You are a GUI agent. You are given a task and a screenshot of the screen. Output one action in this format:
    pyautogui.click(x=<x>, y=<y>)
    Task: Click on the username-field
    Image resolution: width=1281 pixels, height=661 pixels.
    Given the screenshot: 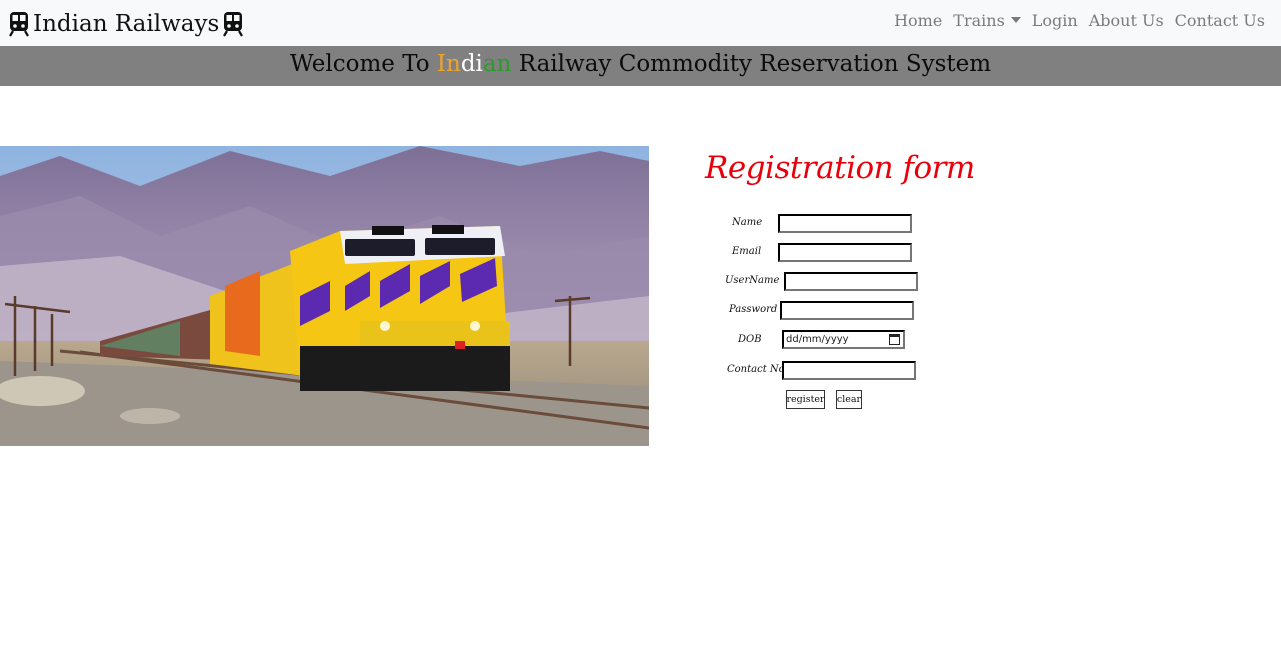 What is the action you would take?
    pyautogui.click(x=851, y=281)
    